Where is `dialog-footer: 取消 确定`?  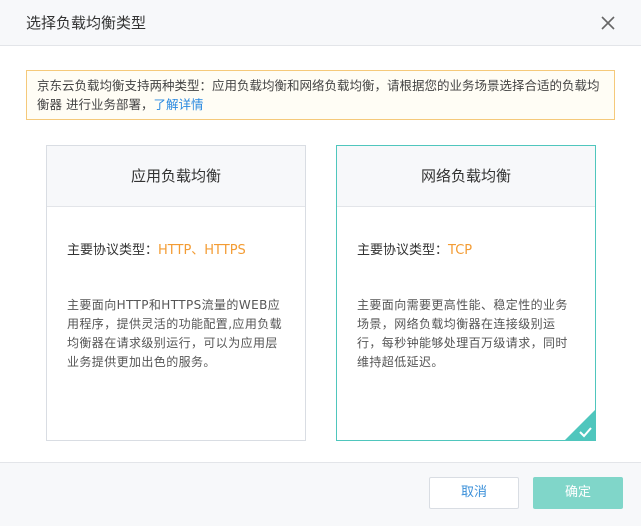
dialog-footer: 取消 确定 is located at coordinates (320, 494).